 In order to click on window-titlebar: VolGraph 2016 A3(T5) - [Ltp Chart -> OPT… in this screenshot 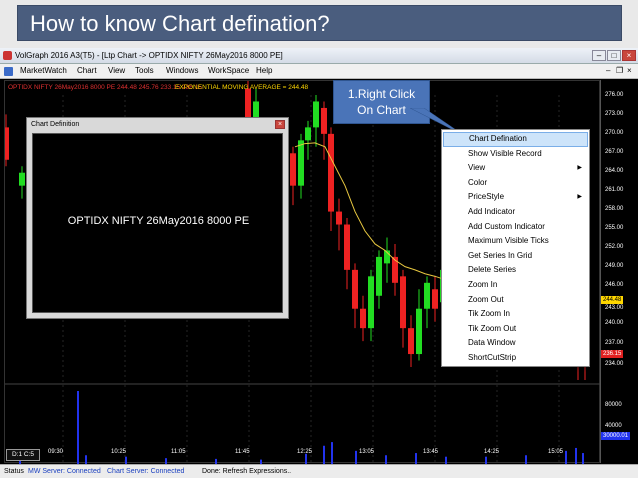, I will do `click(319, 56)`.